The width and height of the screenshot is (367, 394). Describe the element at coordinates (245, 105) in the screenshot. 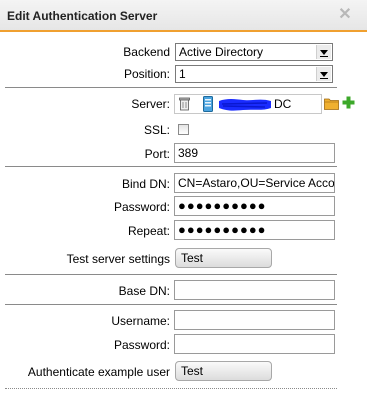

I see `redacted-server-name` at that location.